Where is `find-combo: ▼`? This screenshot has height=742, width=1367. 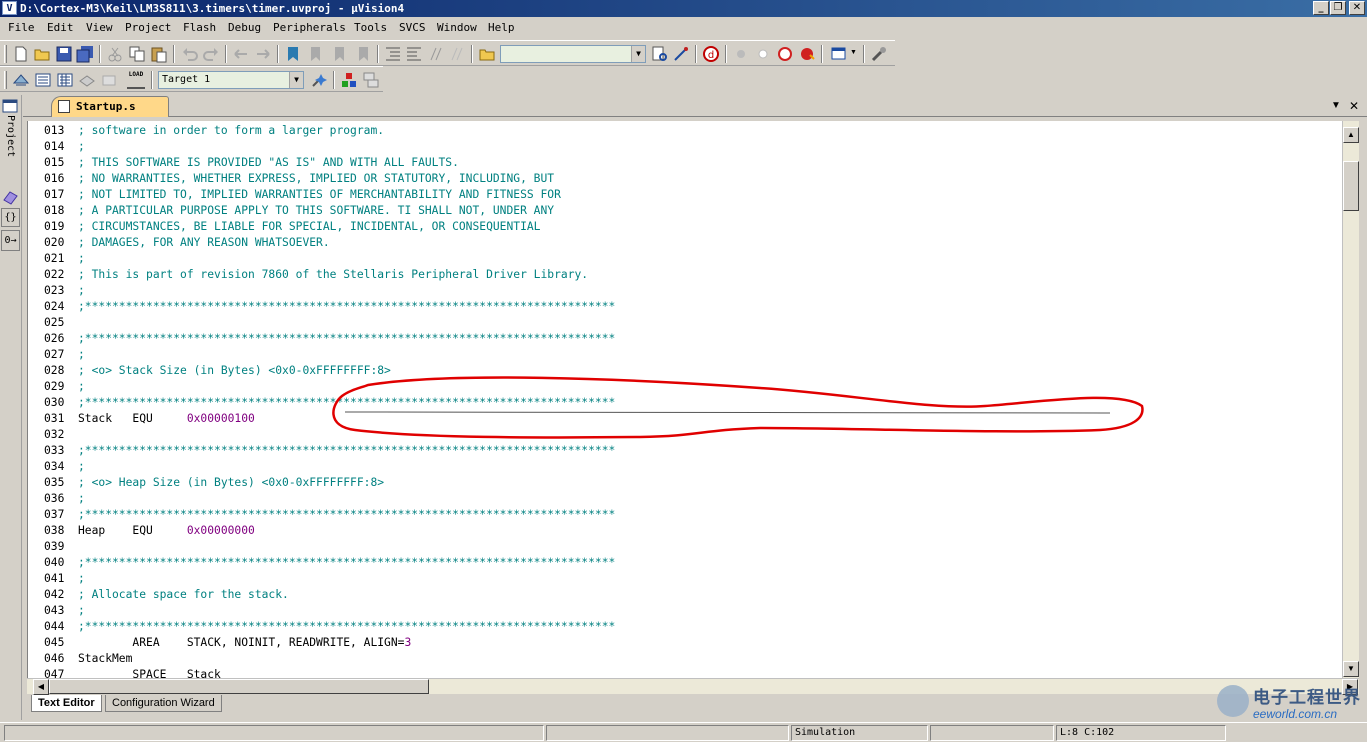
find-combo: ▼ is located at coordinates (573, 54).